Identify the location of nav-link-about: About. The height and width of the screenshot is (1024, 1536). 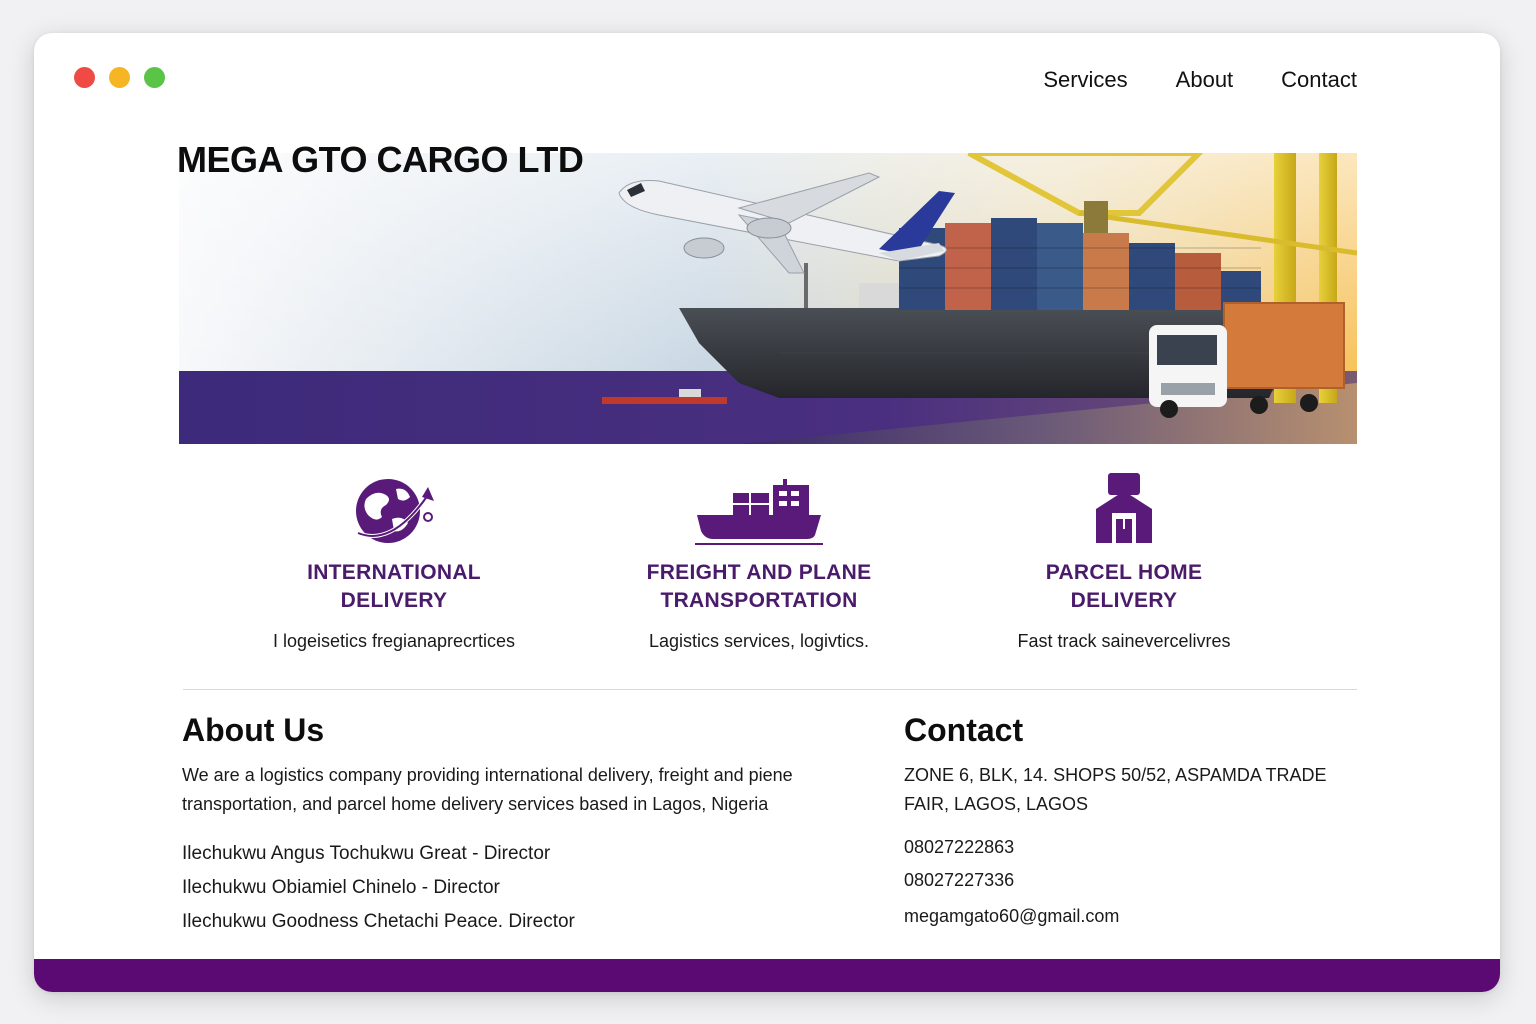
(1205, 80).